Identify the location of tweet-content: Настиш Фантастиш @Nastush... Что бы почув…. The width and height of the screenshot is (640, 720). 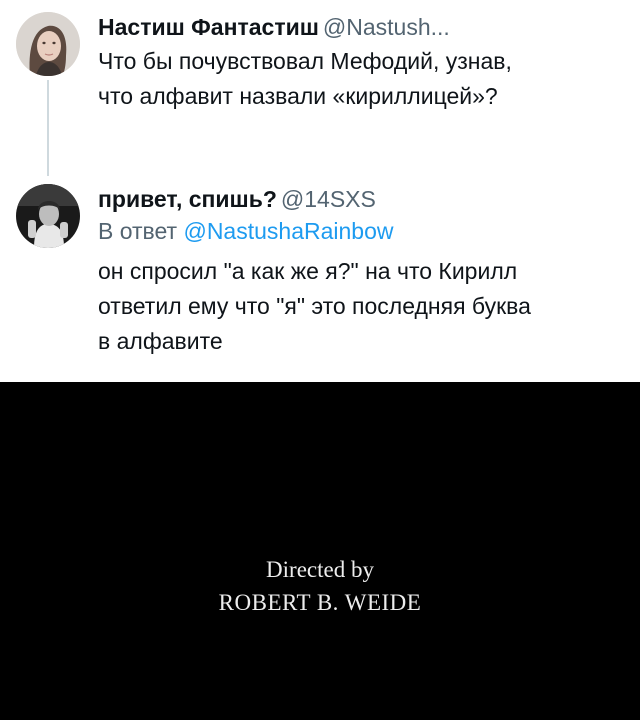
(363, 63).